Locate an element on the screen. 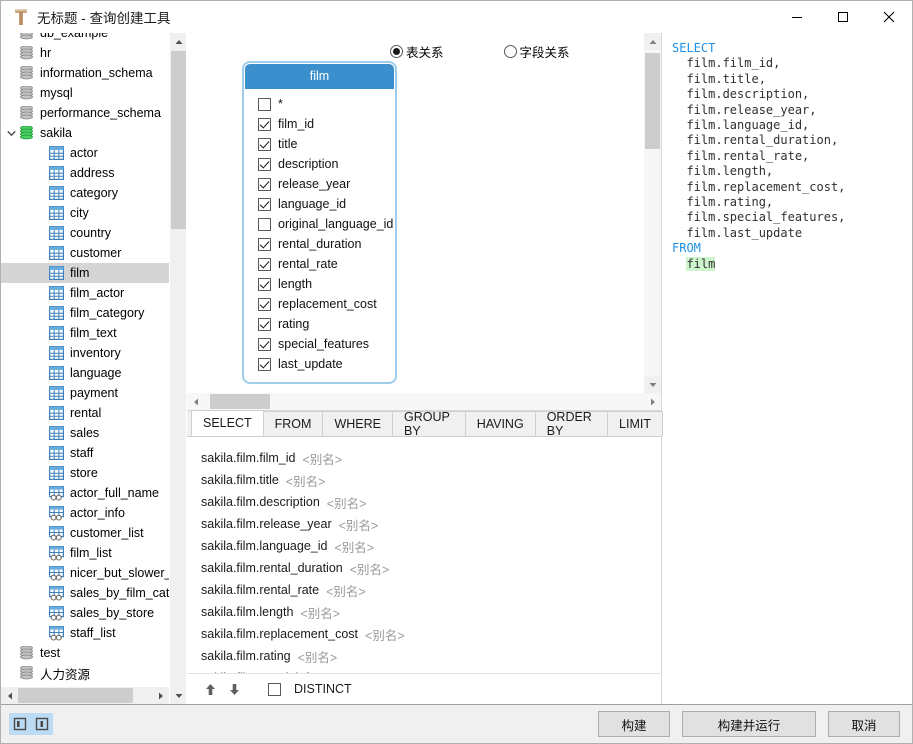 The image size is (913, 744). distinct-toggle: DISTINCT is located at coordinates (310, 689).